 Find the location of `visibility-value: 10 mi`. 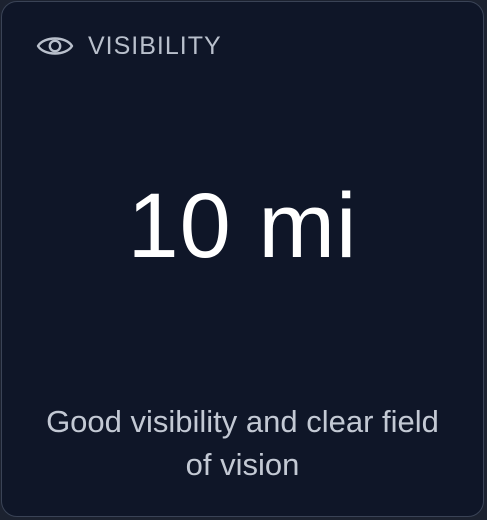

visibility-value: 10 mi is located at coordinates (242, 226).